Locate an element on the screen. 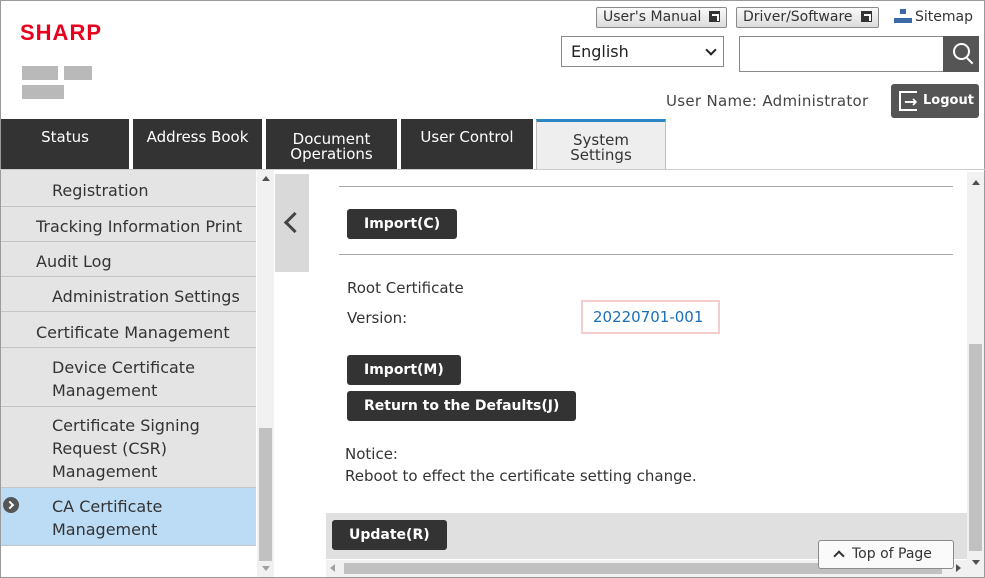  scroll-right-icon is located at coordinates (958, 568).